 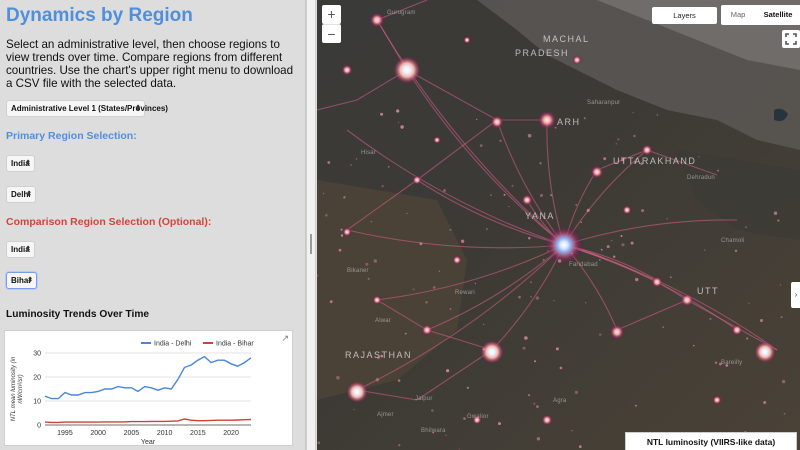 I want to click on comparison-country-select: India ⬍, so click(x=20, y=249).